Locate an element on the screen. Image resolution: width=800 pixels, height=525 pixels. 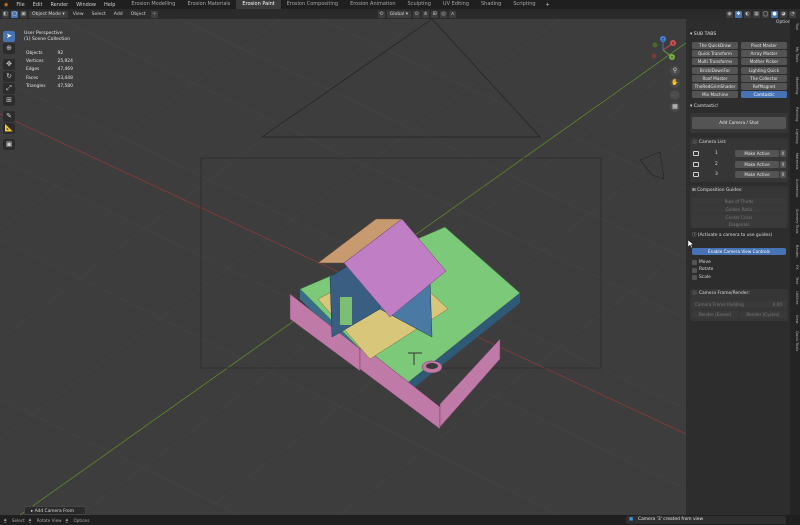
wireframe-icon: ◯ is located at coordinates (765, 14).